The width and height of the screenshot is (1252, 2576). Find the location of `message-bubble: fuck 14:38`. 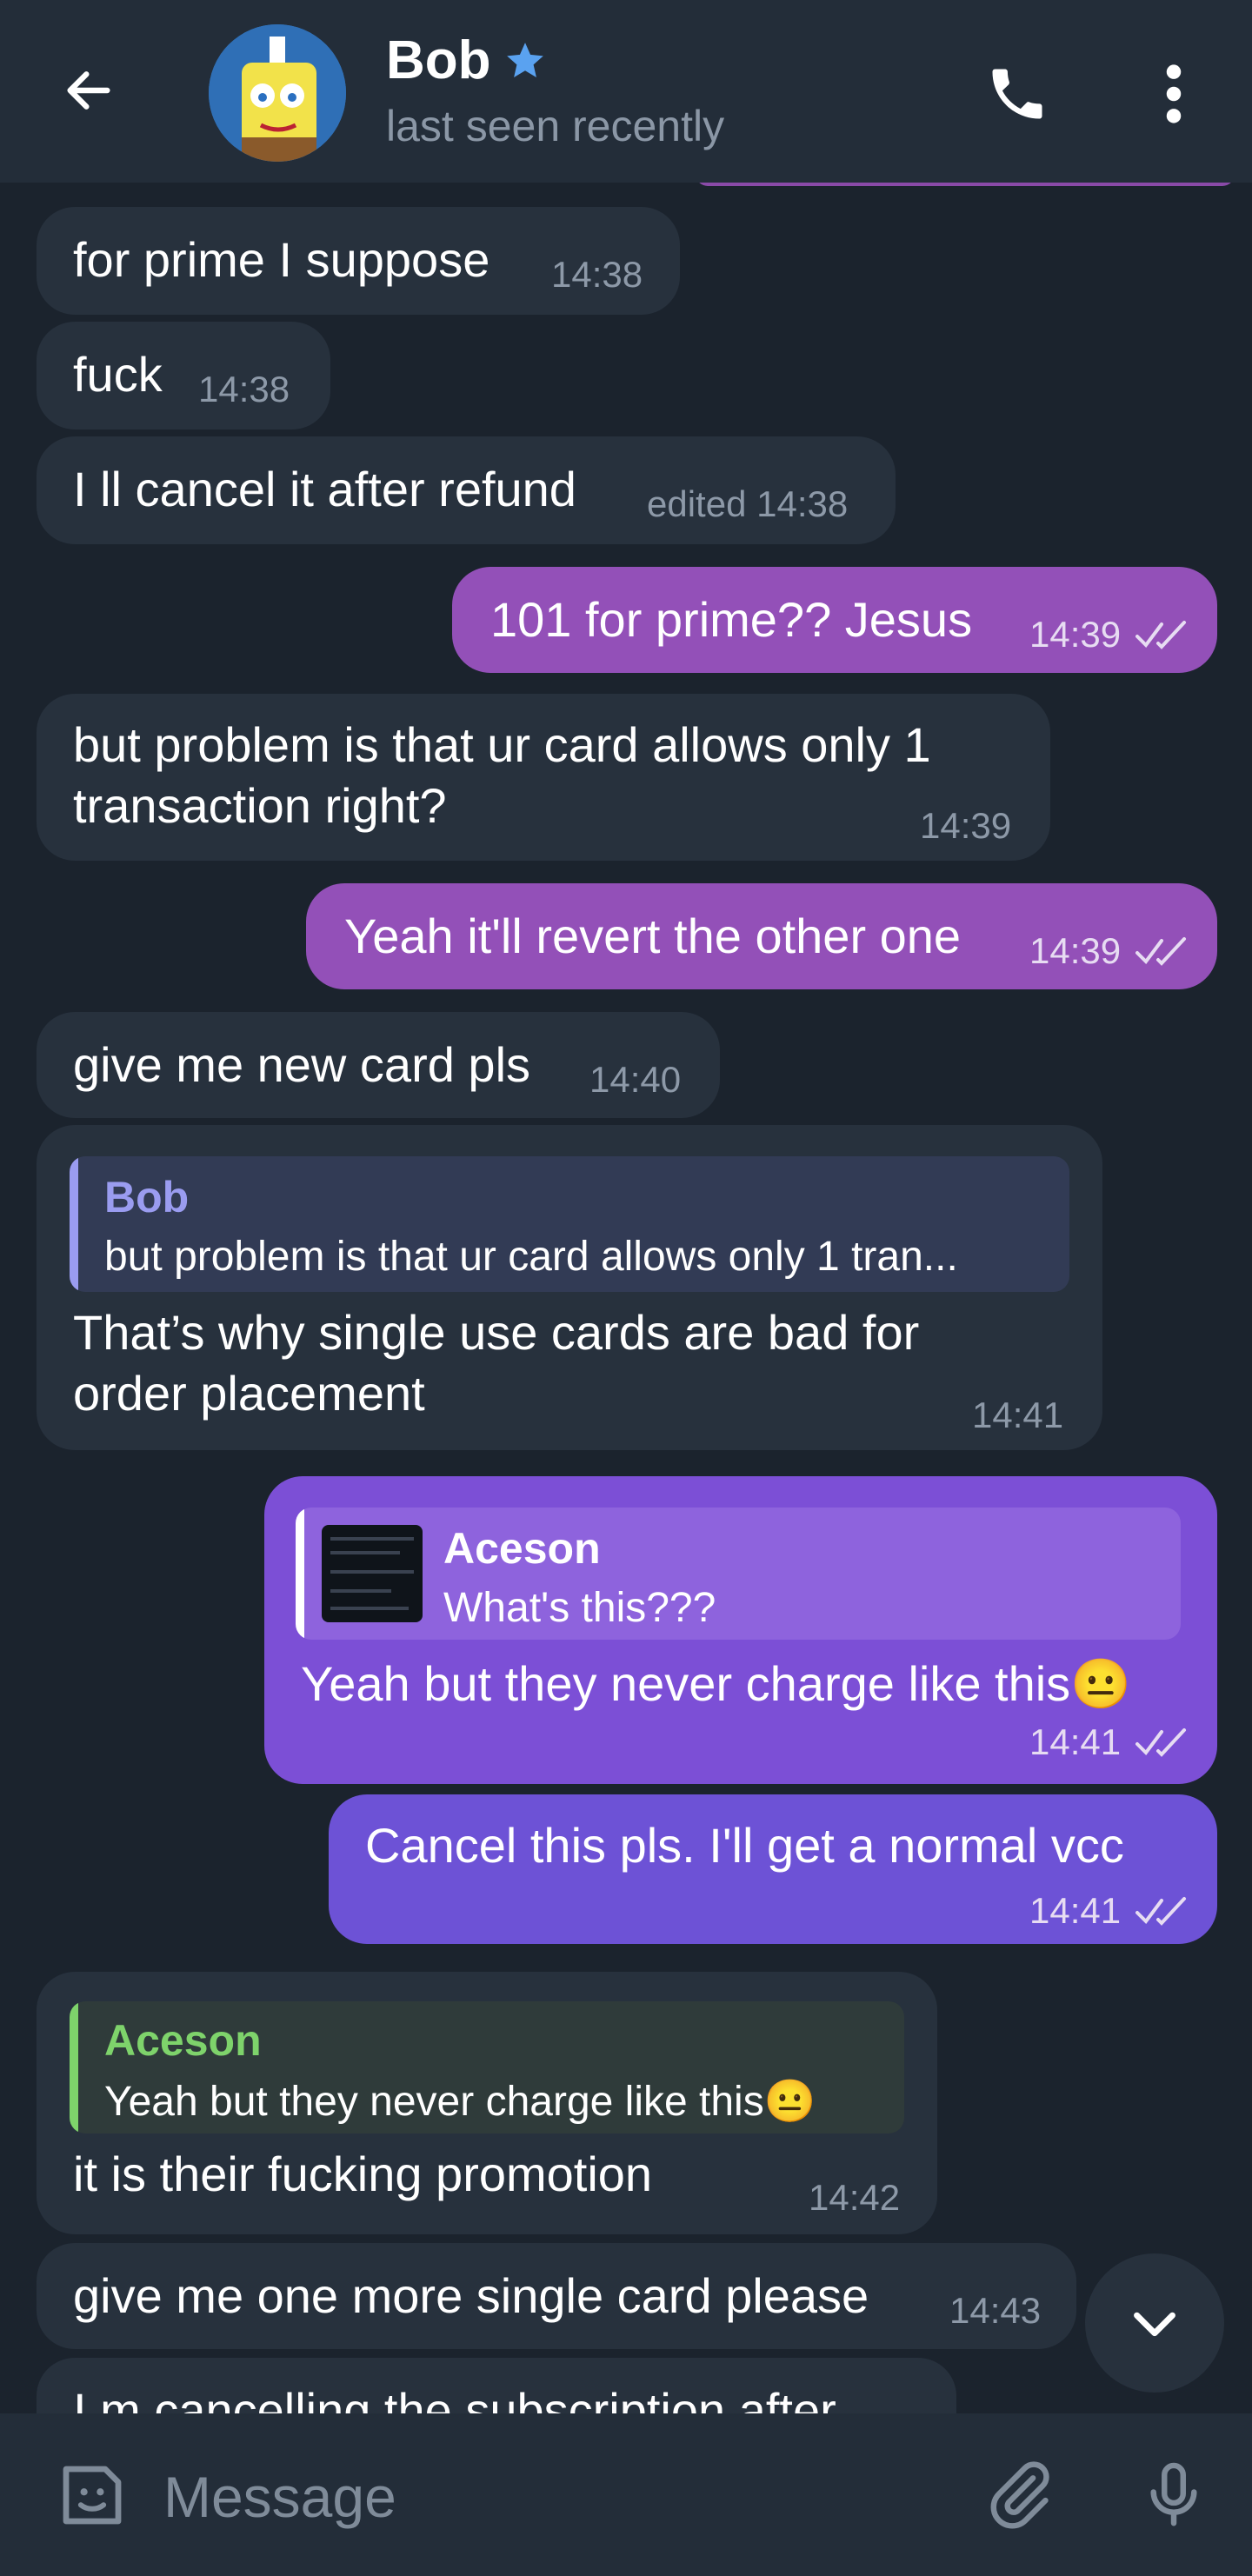

message-bubble: fuck 14:38 is located at coordinates (183, 375).